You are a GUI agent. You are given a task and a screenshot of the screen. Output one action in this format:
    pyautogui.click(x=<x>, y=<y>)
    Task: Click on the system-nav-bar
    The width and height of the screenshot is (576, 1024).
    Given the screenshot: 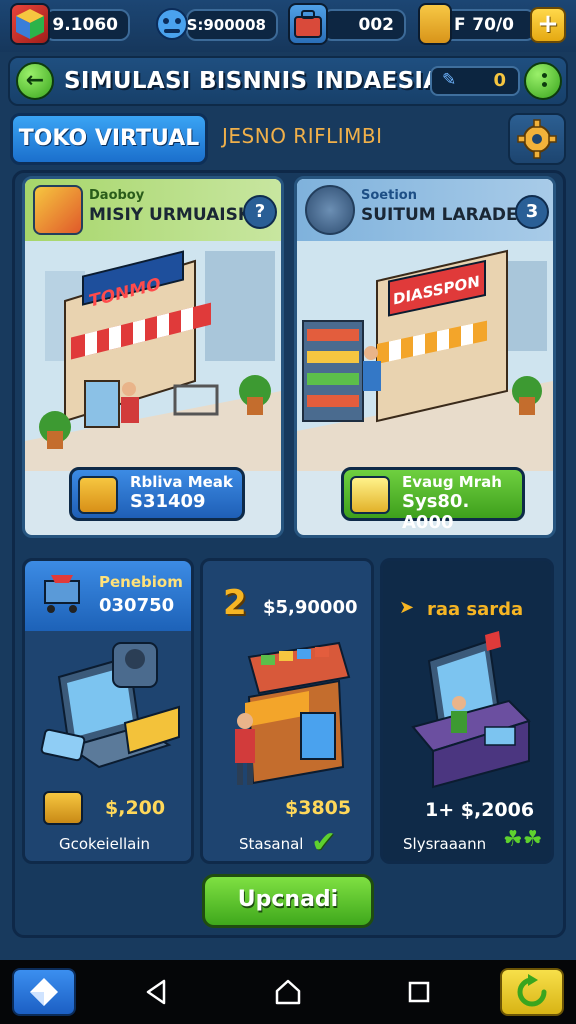 What is the action you would take?
    pyautogui.click(x=288, y=992)
    